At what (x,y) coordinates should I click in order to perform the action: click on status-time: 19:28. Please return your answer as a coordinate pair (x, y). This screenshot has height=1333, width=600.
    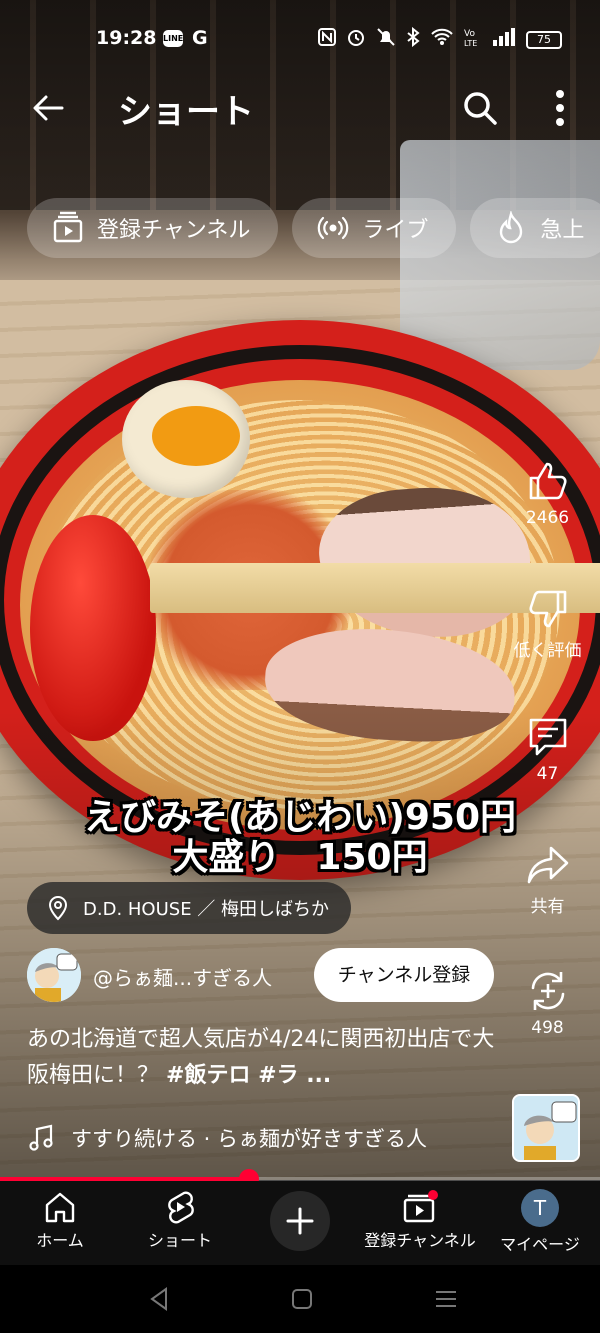
    Looking at the image, I should click on (126, 38).